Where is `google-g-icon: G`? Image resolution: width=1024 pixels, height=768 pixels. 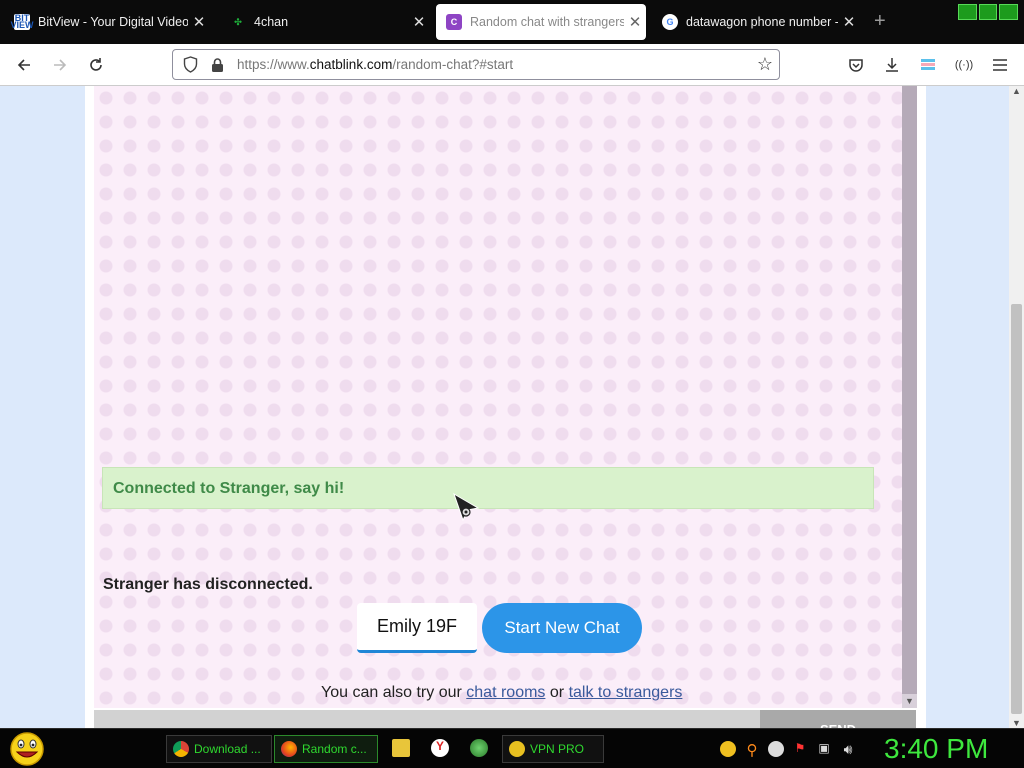
google-g-icon: G is located at coordinates (670, 22).